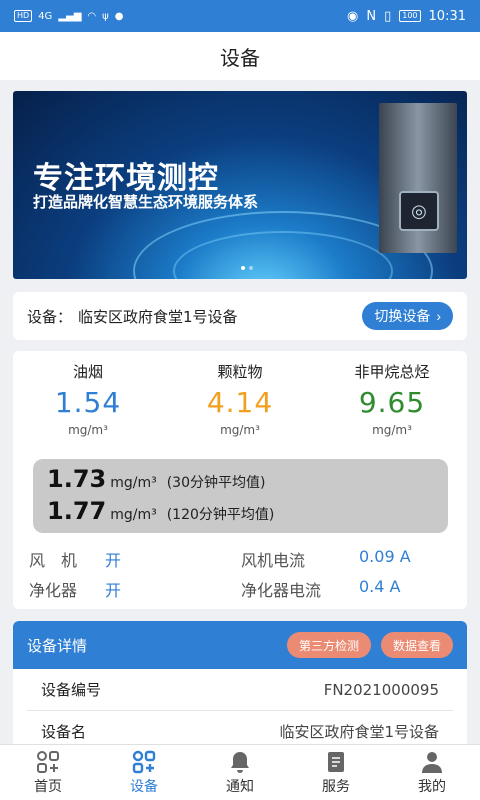  What do you see at coordinates (432, 762) in the screenshot?
I see `person-icon` at bounding box center [432, 762].